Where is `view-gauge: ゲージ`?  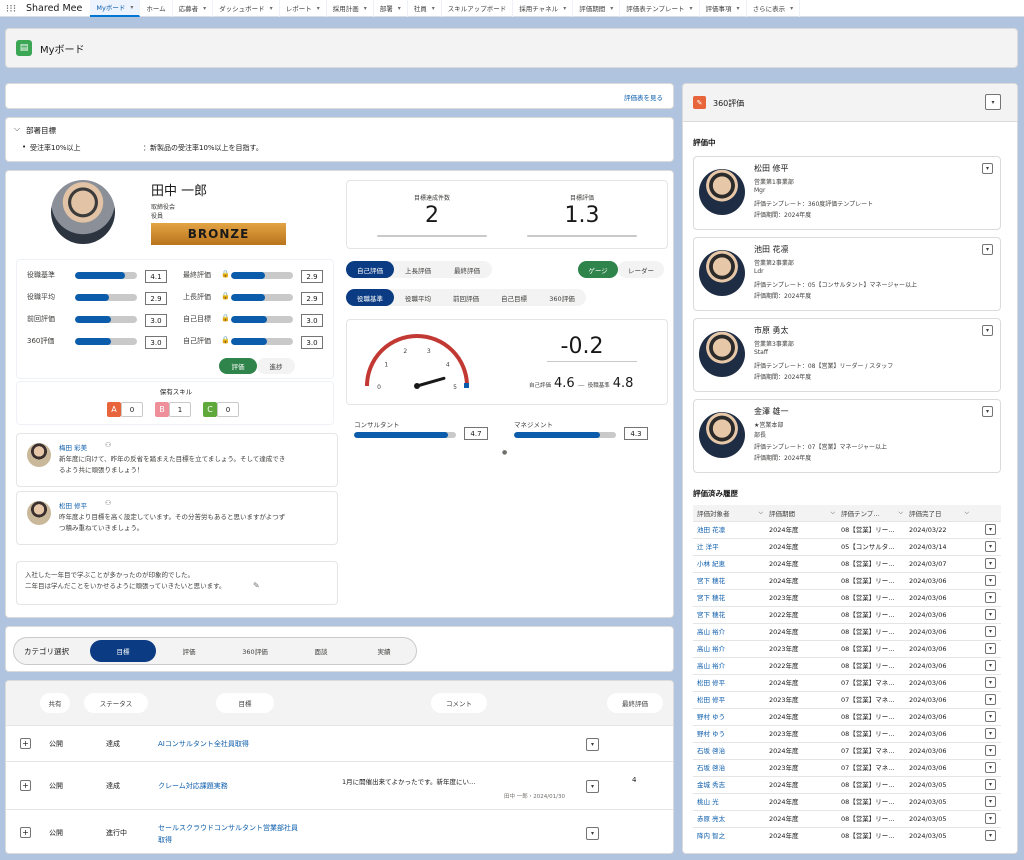
view-gauge: ゲージ is located at coordinates (598, 269).